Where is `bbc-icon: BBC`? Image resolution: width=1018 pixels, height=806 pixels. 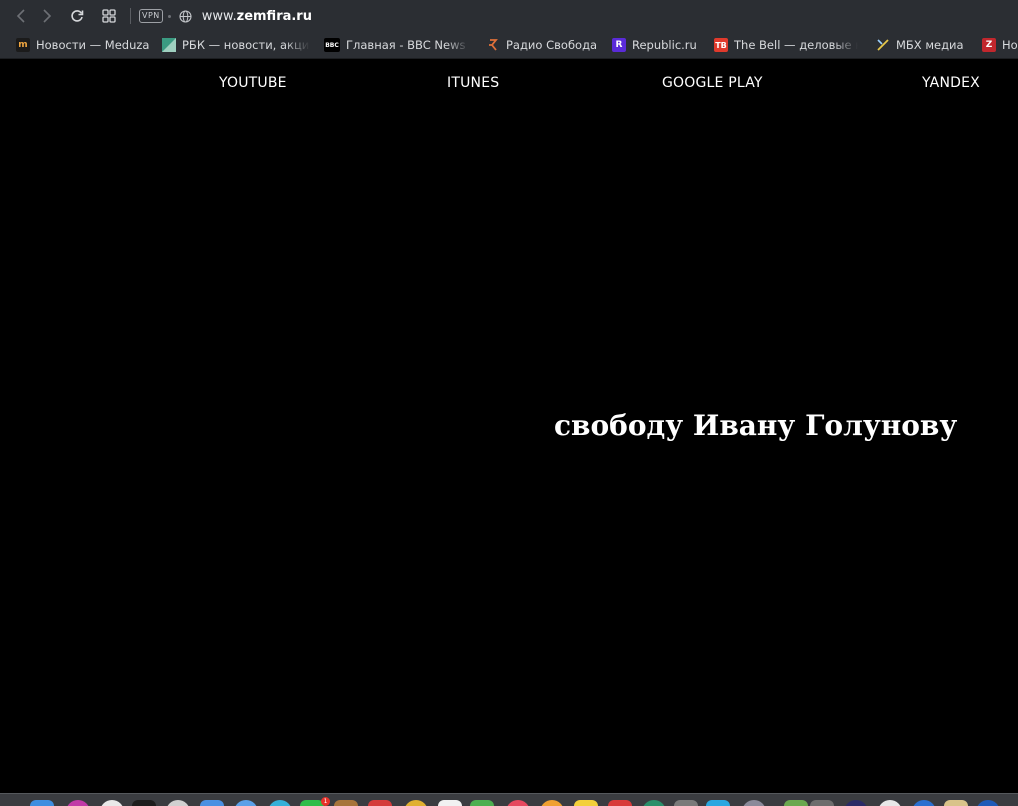
bbc-icon: BBC is located at coordinates (332, 45).